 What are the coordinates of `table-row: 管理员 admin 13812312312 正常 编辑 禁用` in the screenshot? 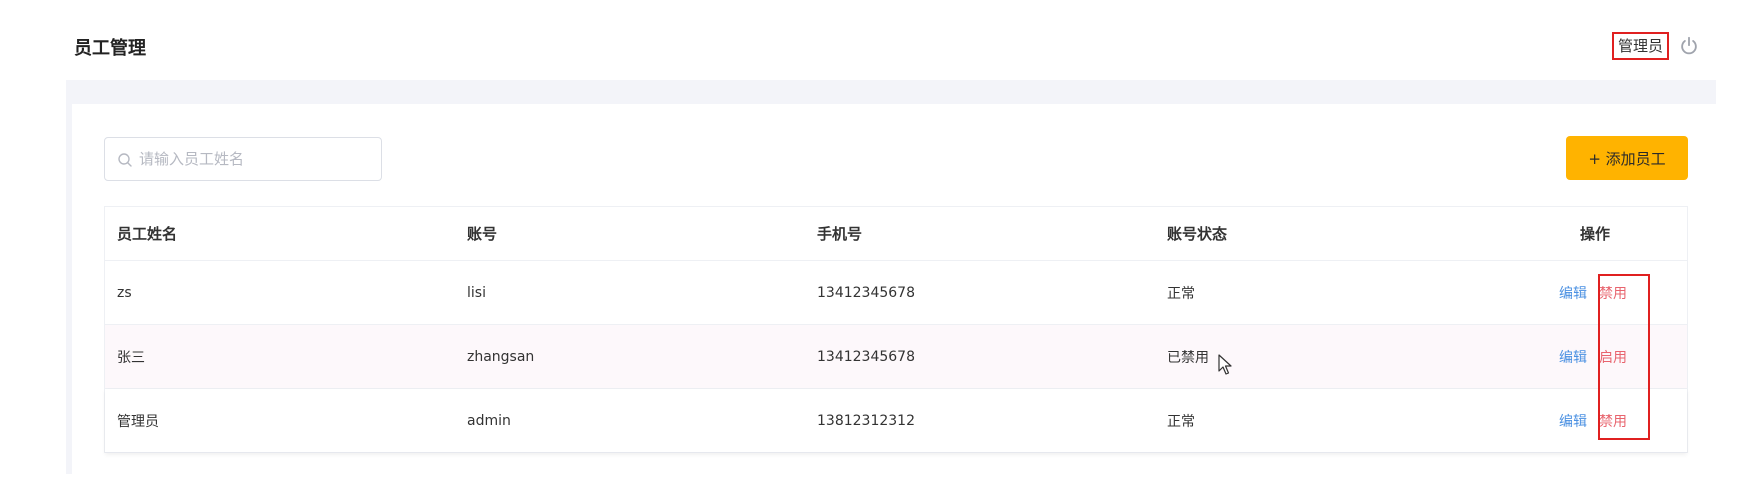 It's located at (896, 421).